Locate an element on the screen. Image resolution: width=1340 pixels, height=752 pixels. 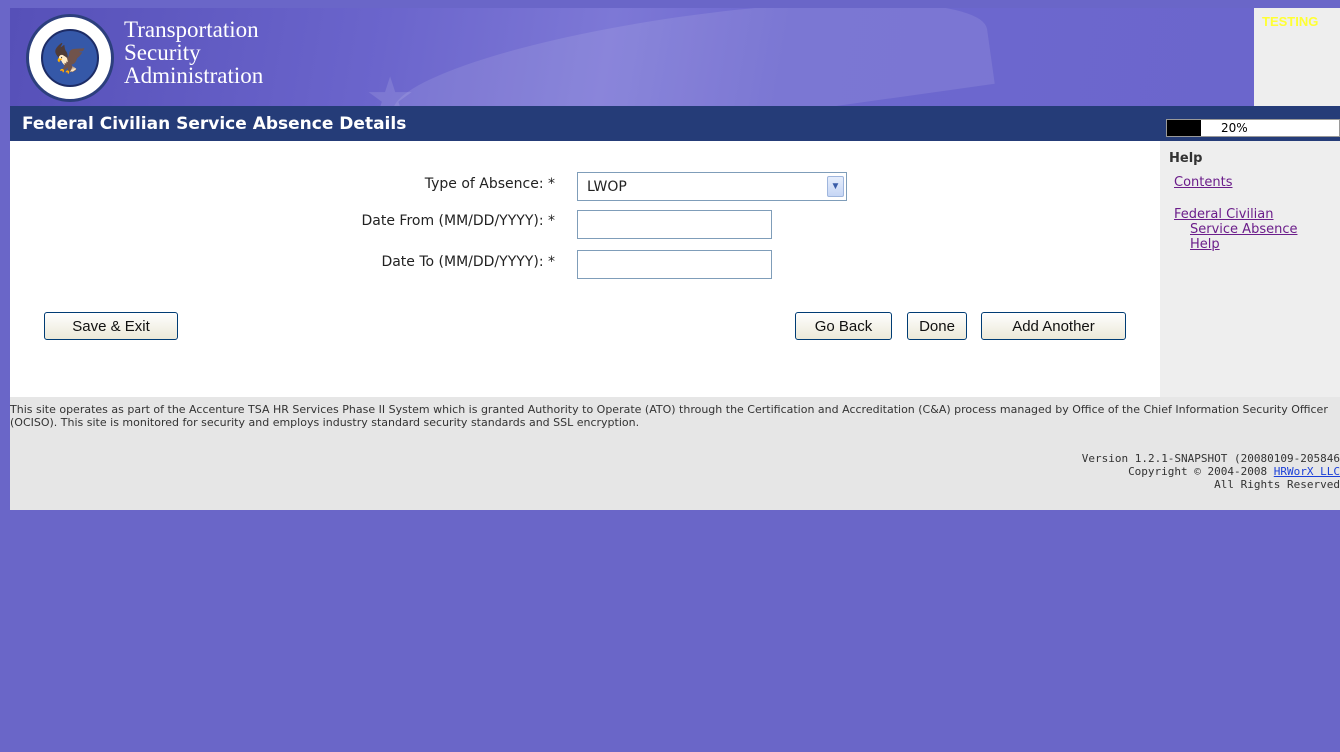
agency-name: Transportation Security Administration is located at coordinates (193, 52).